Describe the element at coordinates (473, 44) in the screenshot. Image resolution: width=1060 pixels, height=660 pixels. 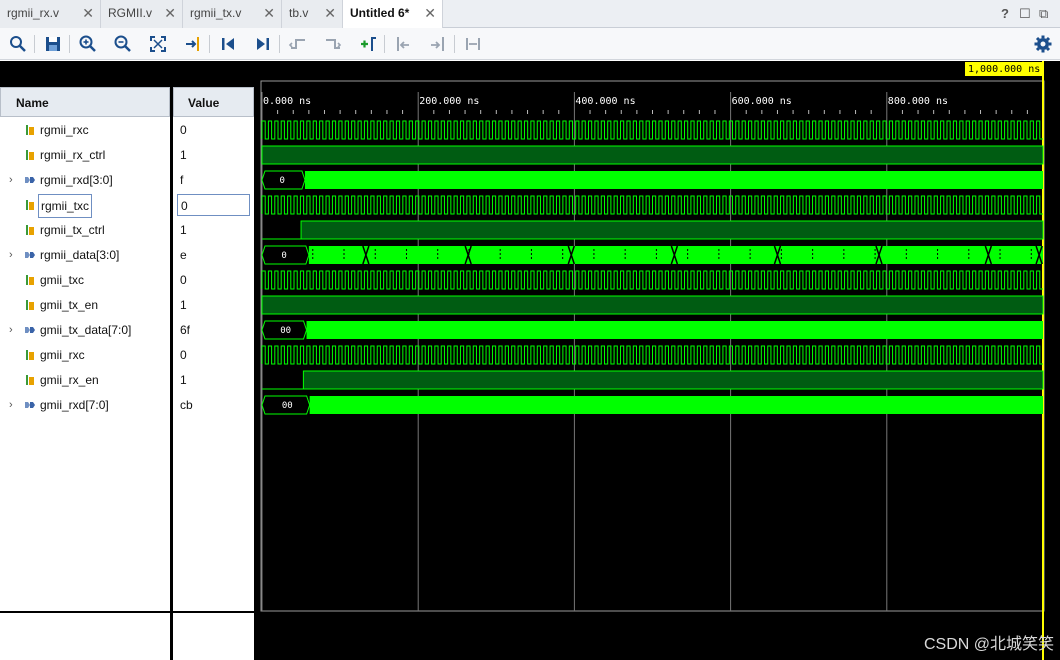
I see `swap-cursors-icon` at that location.